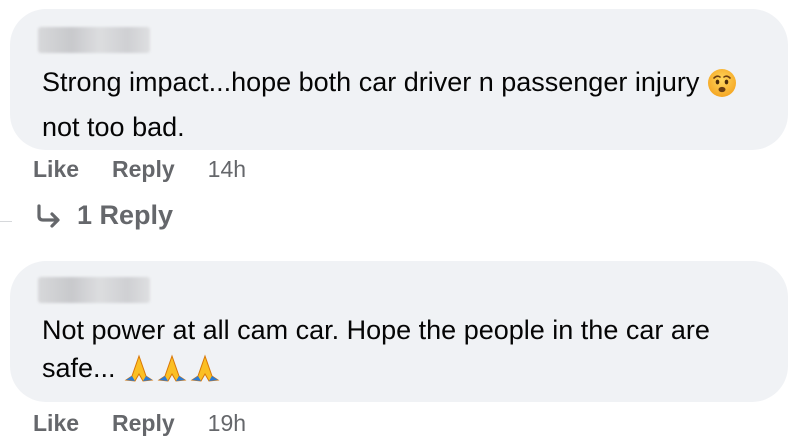 The width and height of the screenshot is (800, 443). Describe the element at coordinates (49, 216) in the screenshot. I see `reply-arrow-icon` at that location.